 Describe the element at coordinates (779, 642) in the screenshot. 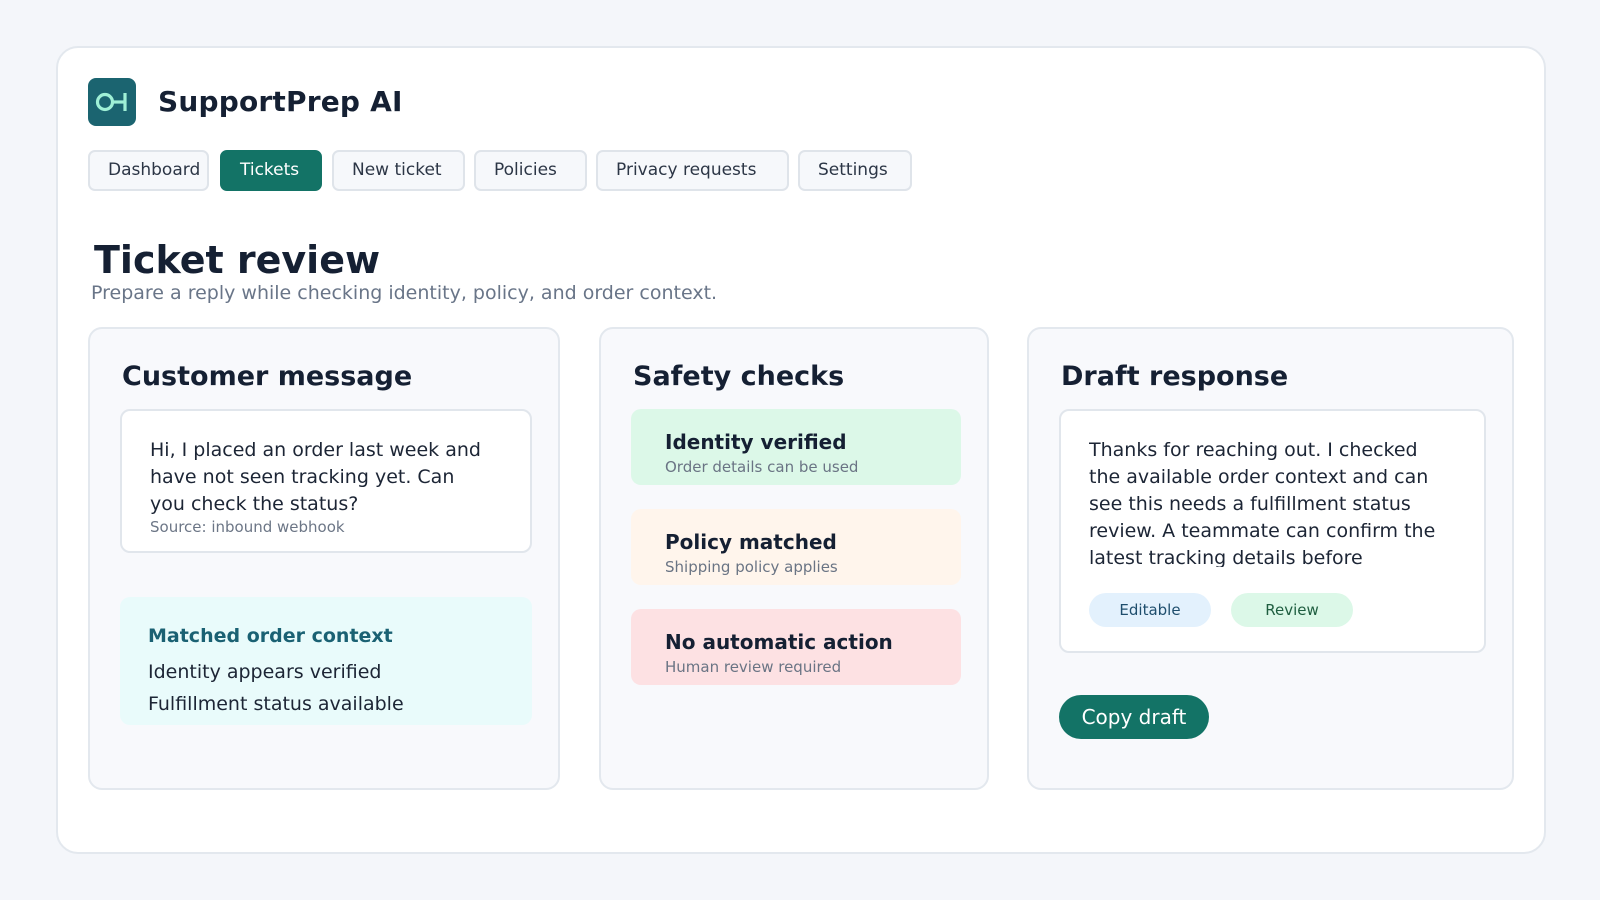

I see `check-title: No automatic action` at that location.